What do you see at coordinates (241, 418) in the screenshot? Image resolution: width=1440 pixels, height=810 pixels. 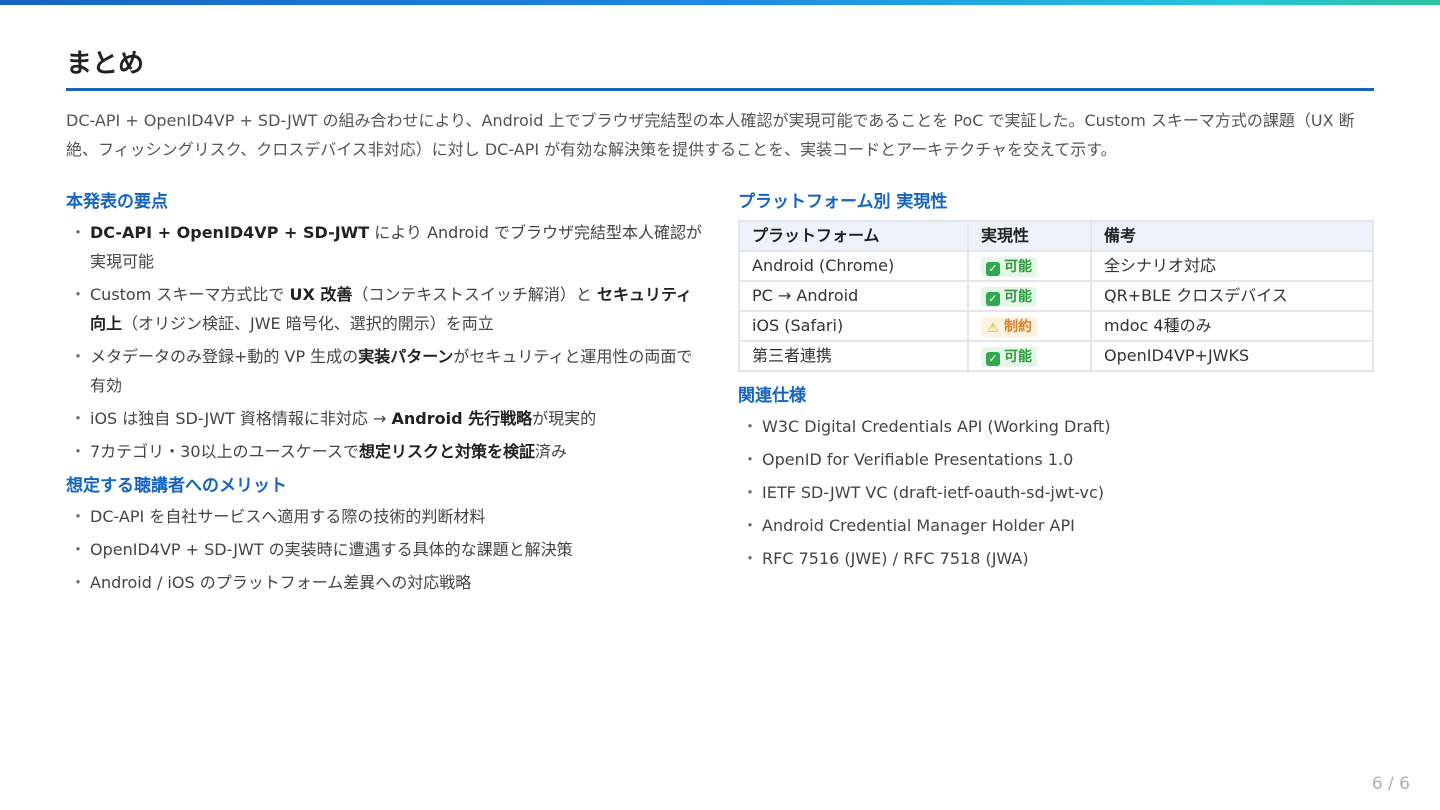 I see `point-text: iOS は独自 SD-JWT 資格情報に非対応 →` at bounding box center [241, 418].